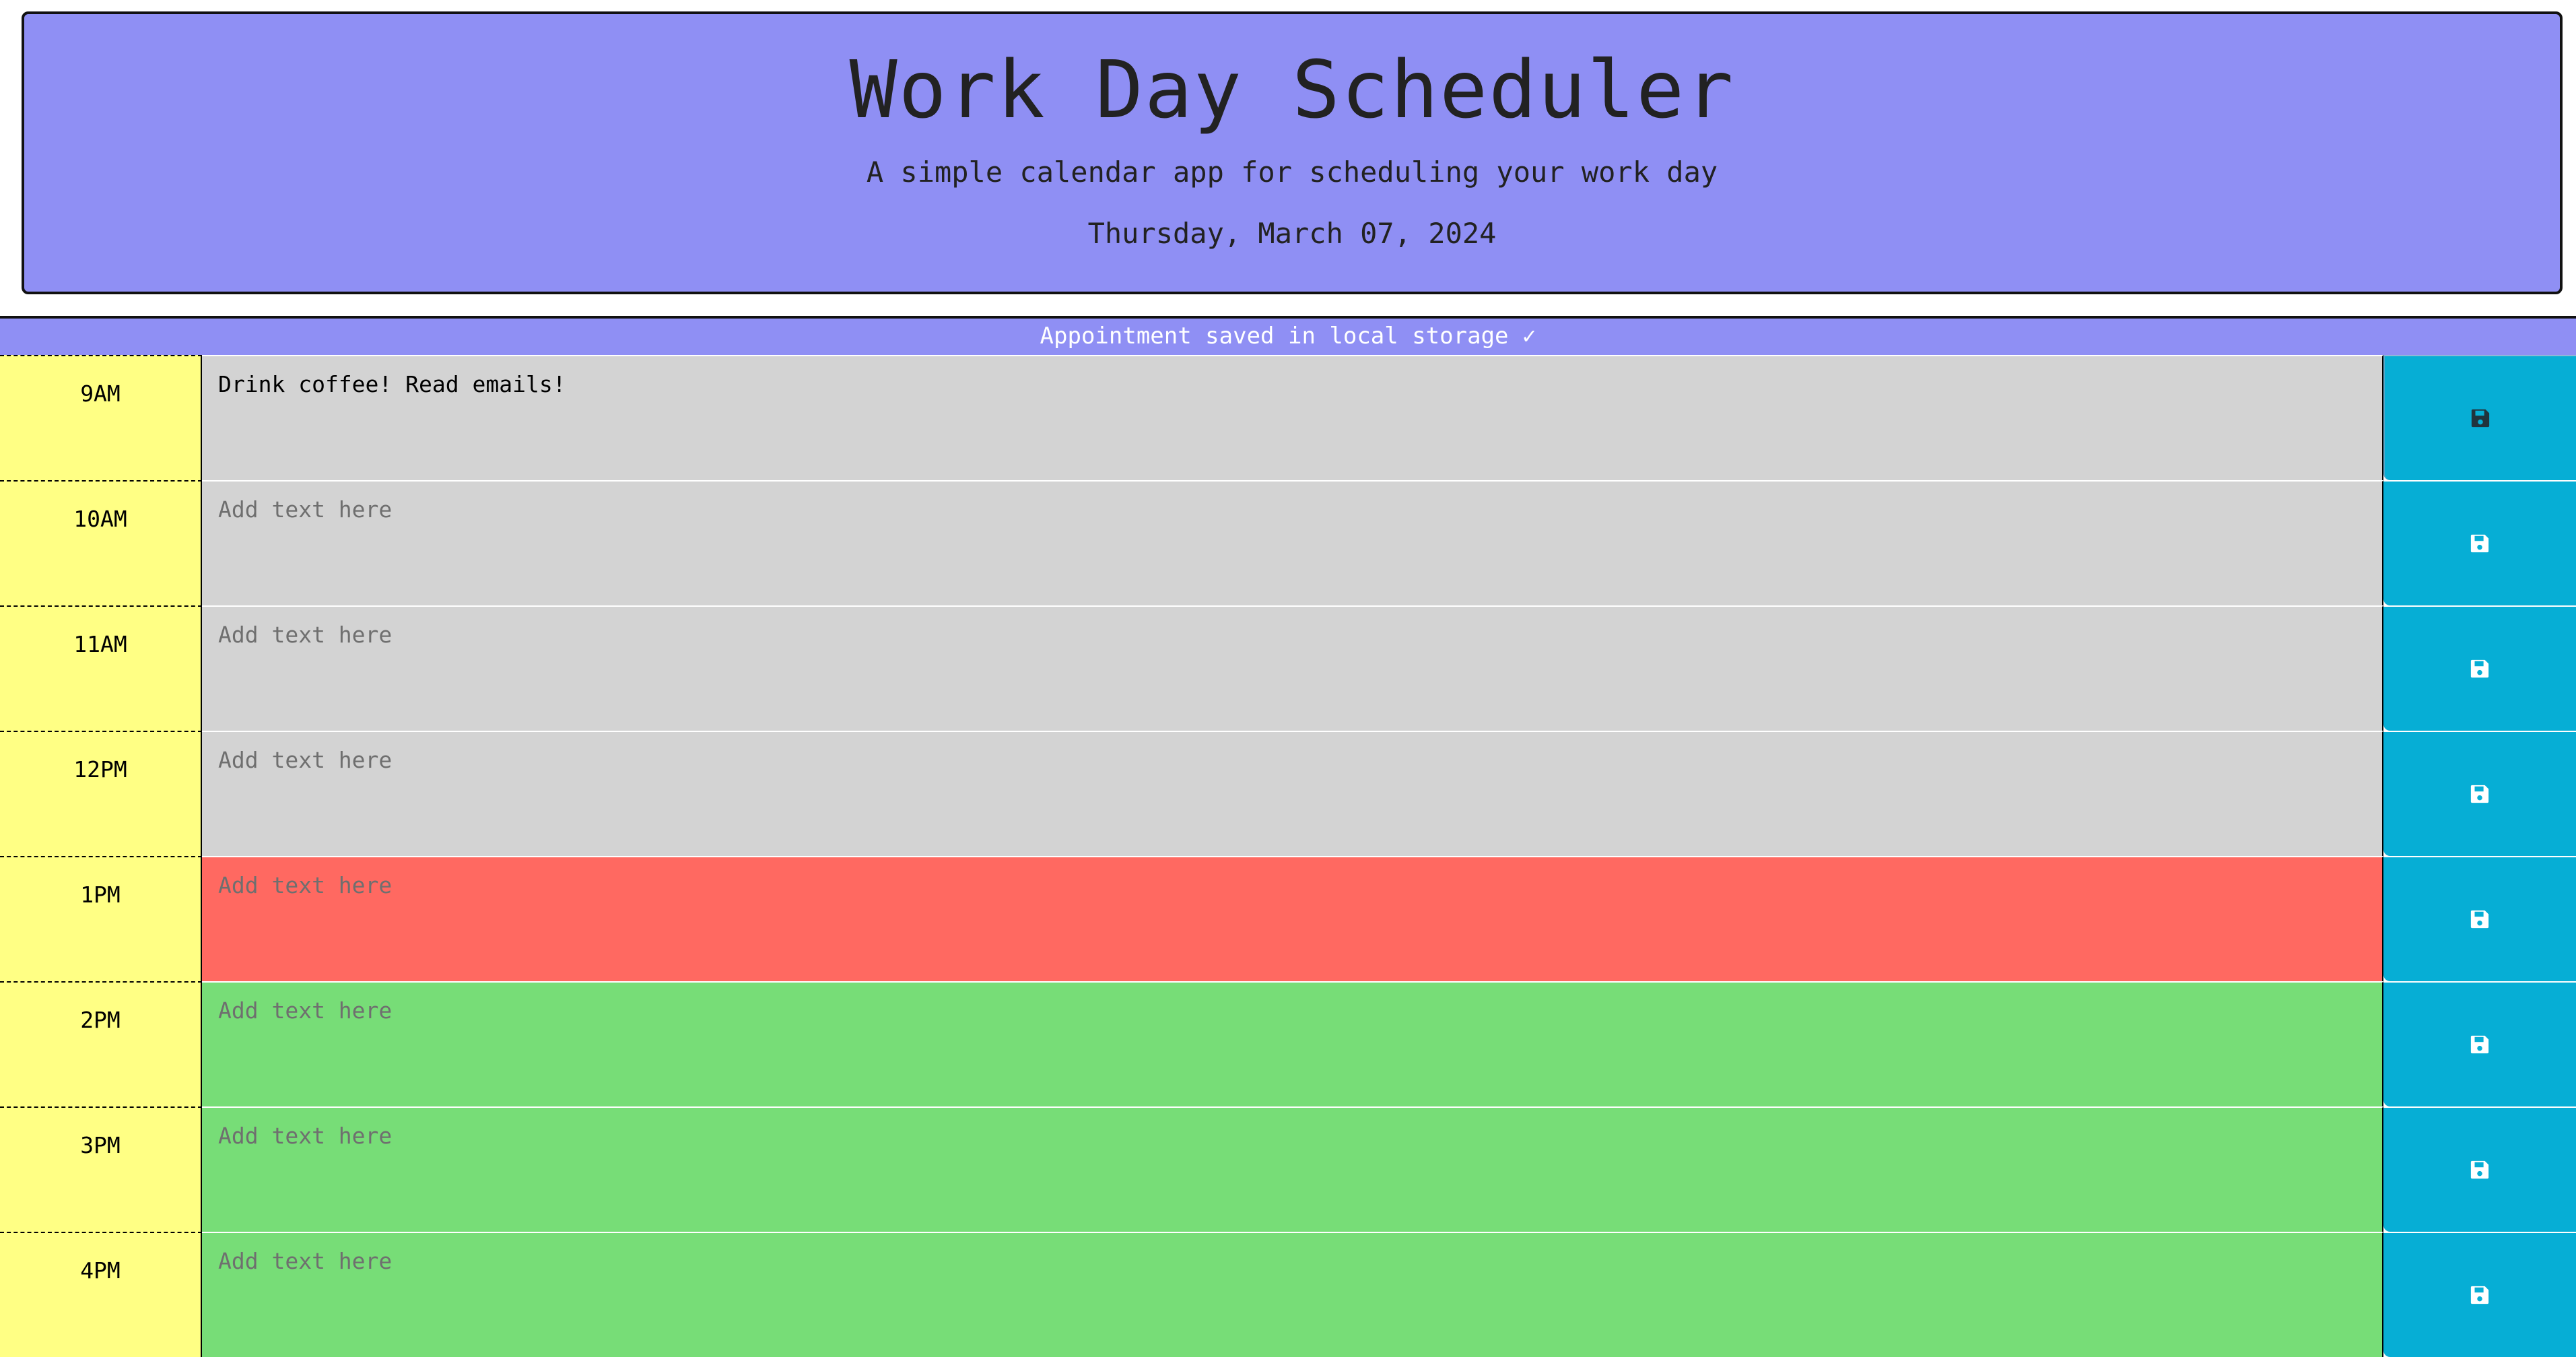 This screenshot has width=2576, height=1357. I want to click on time-block: 1PM, so click(1288, 918).